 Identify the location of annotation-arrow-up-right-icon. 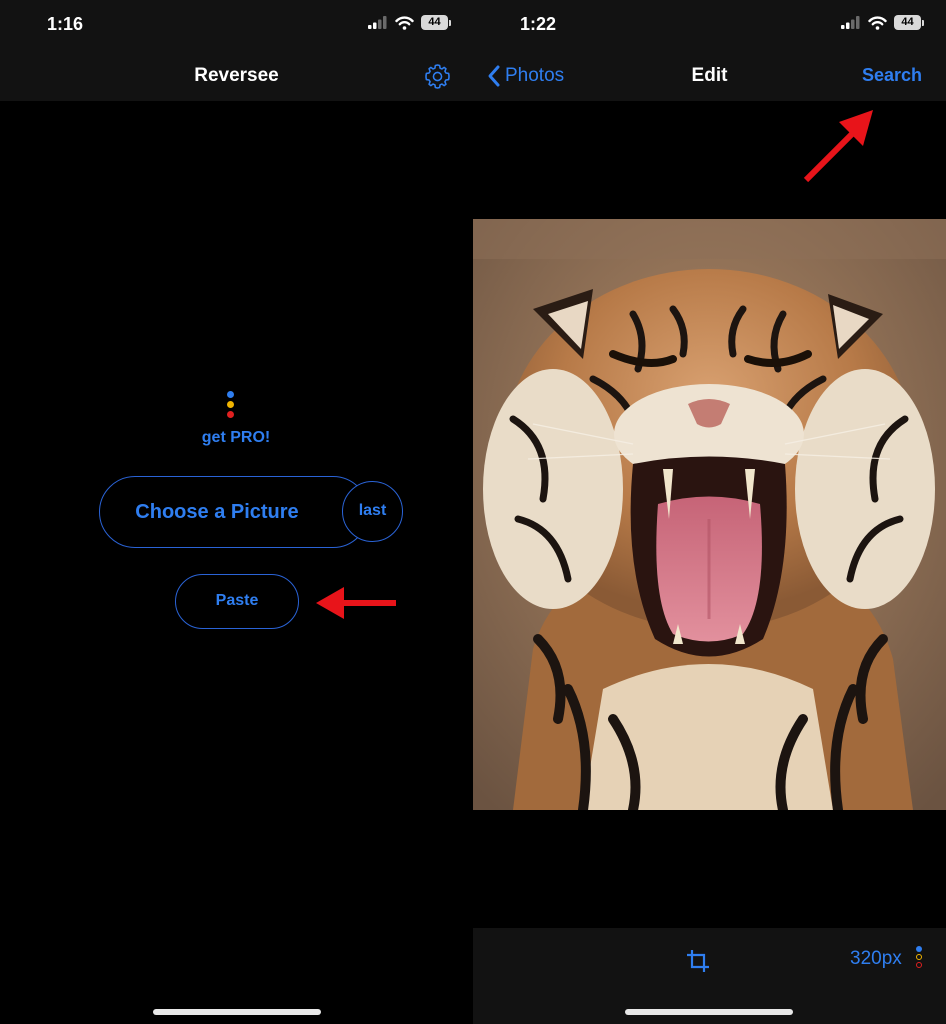
(838, 146).